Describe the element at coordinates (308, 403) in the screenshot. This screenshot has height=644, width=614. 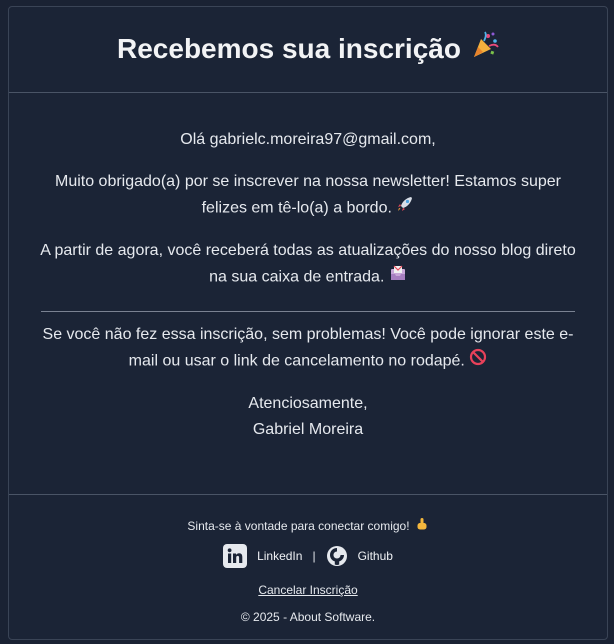
I see `signoff-text: Atenciosamente,` at that location.